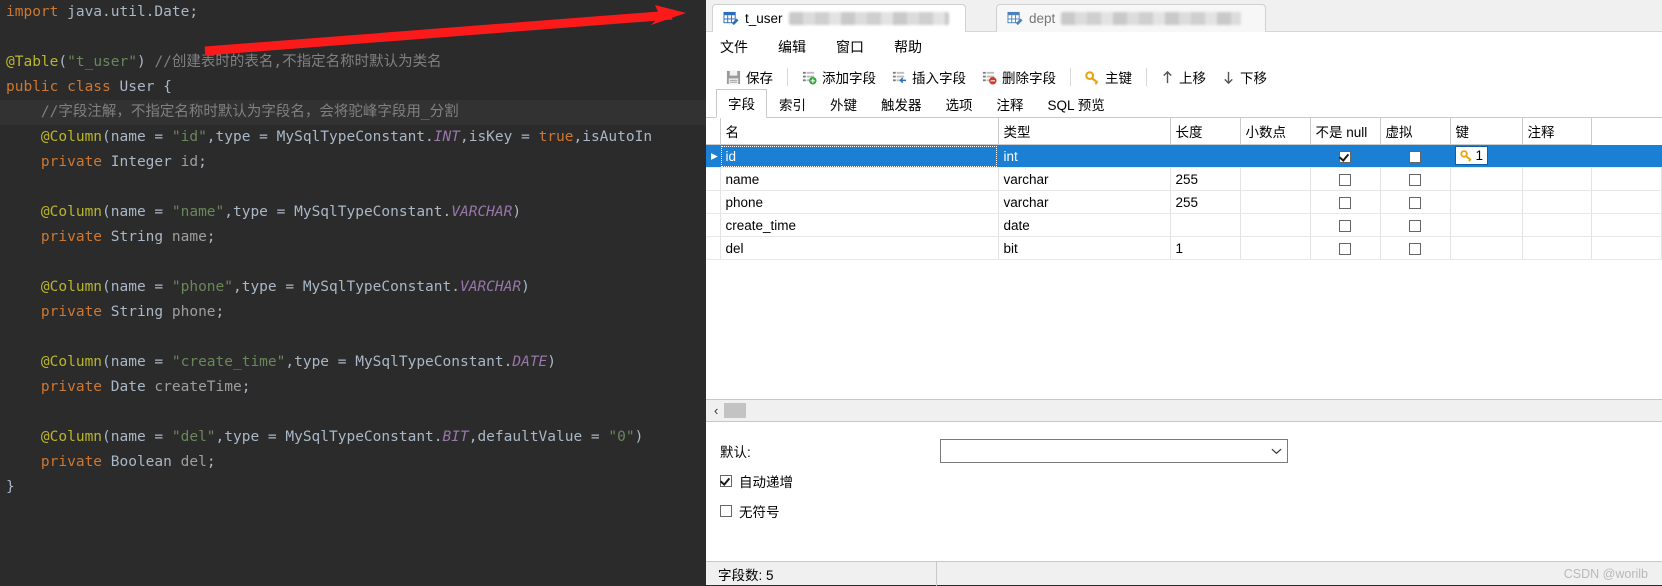 This screenshot has height=586, width=1662. What do you see at coordinates (1084, 156) in the screenshot?
I see `cell-field-type: int` at bounding box center [1084, 156].